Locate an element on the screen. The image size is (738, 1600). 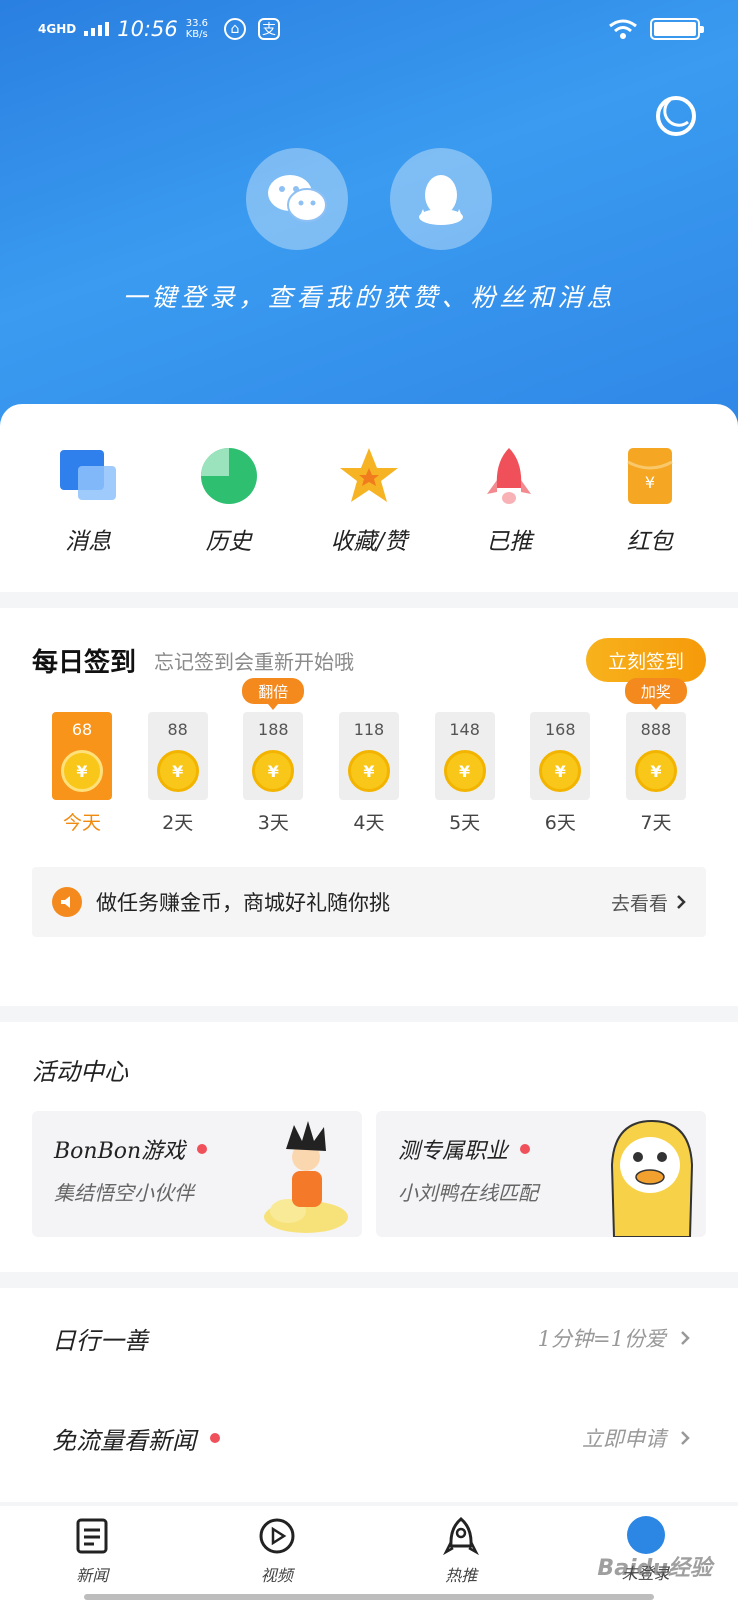
wechat-login-button is located at coordinates (297, 199).